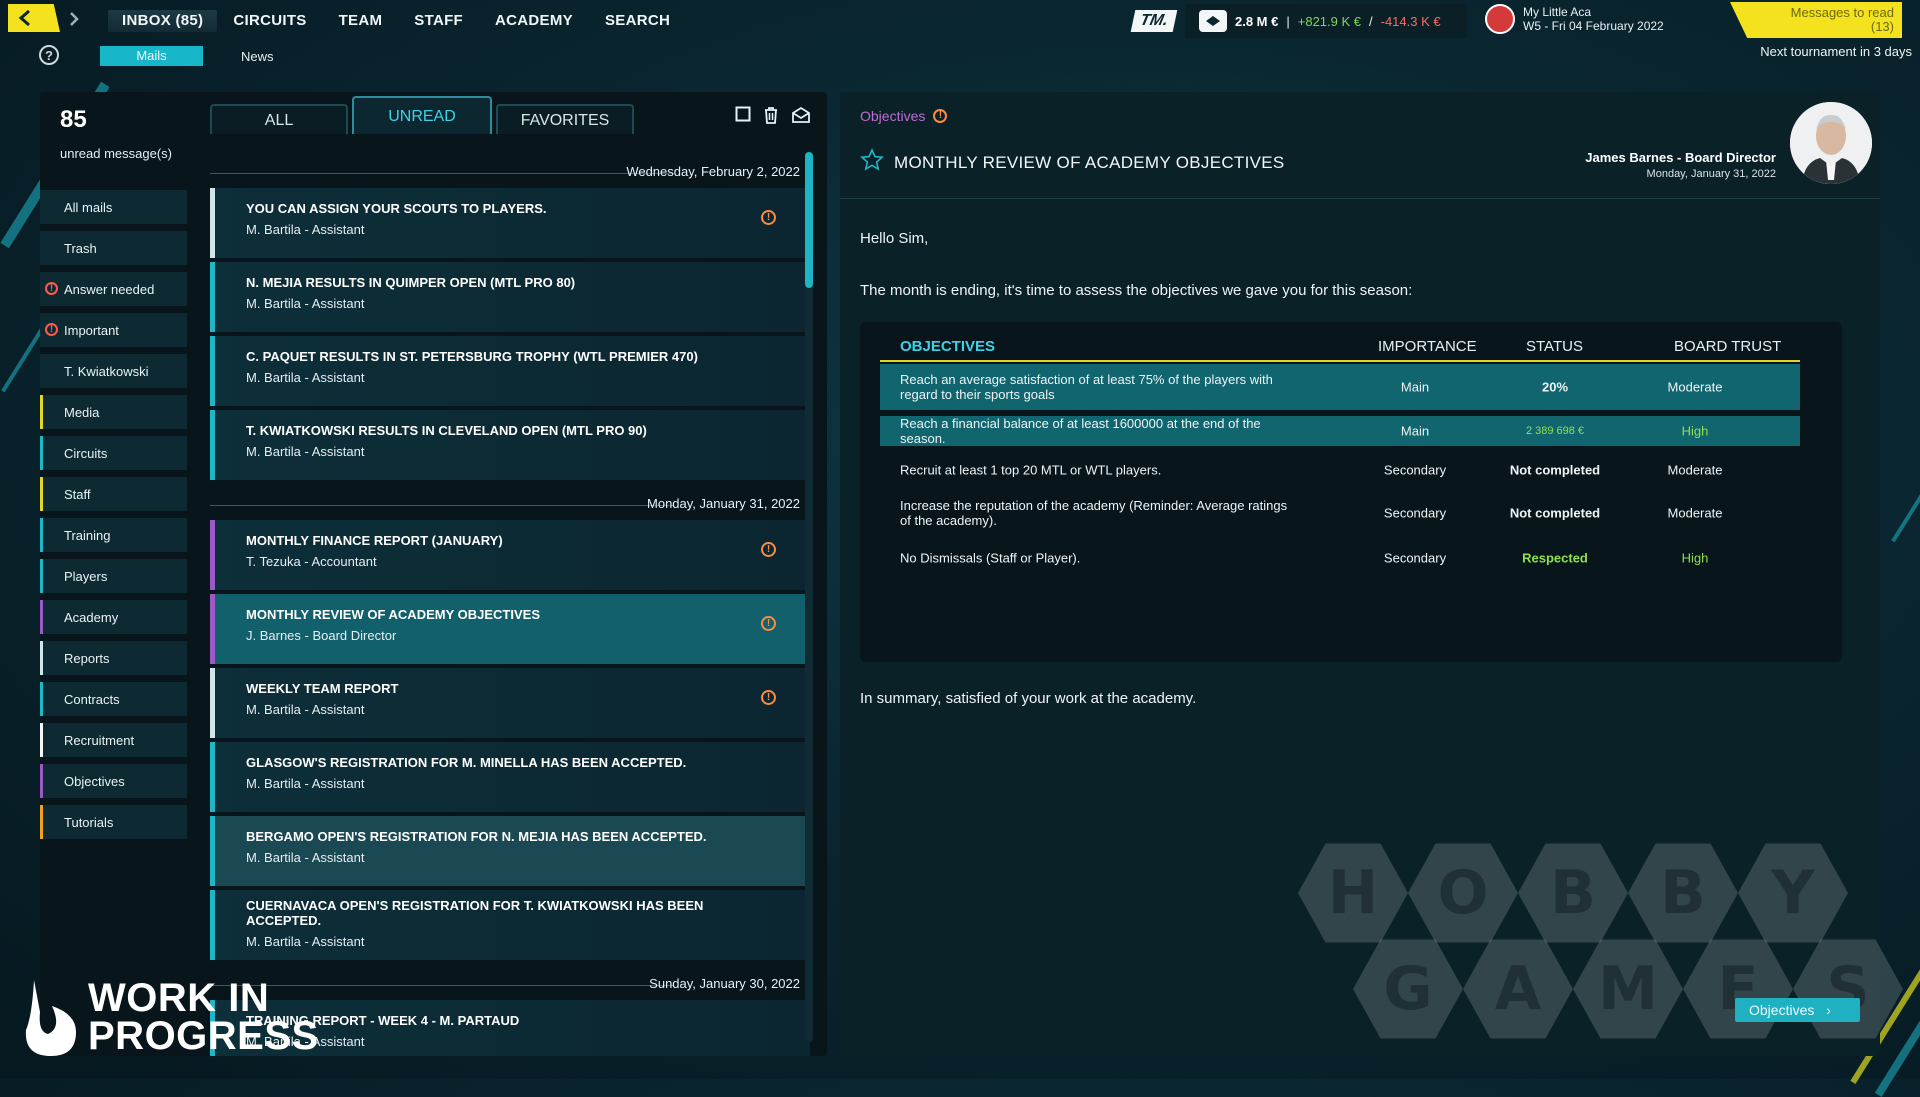 This screenshot has height=1097, width=1920. Describe the element at coordinates (113, 576) in the screenshot. I see `sidebar-item-players: Players` at that location.